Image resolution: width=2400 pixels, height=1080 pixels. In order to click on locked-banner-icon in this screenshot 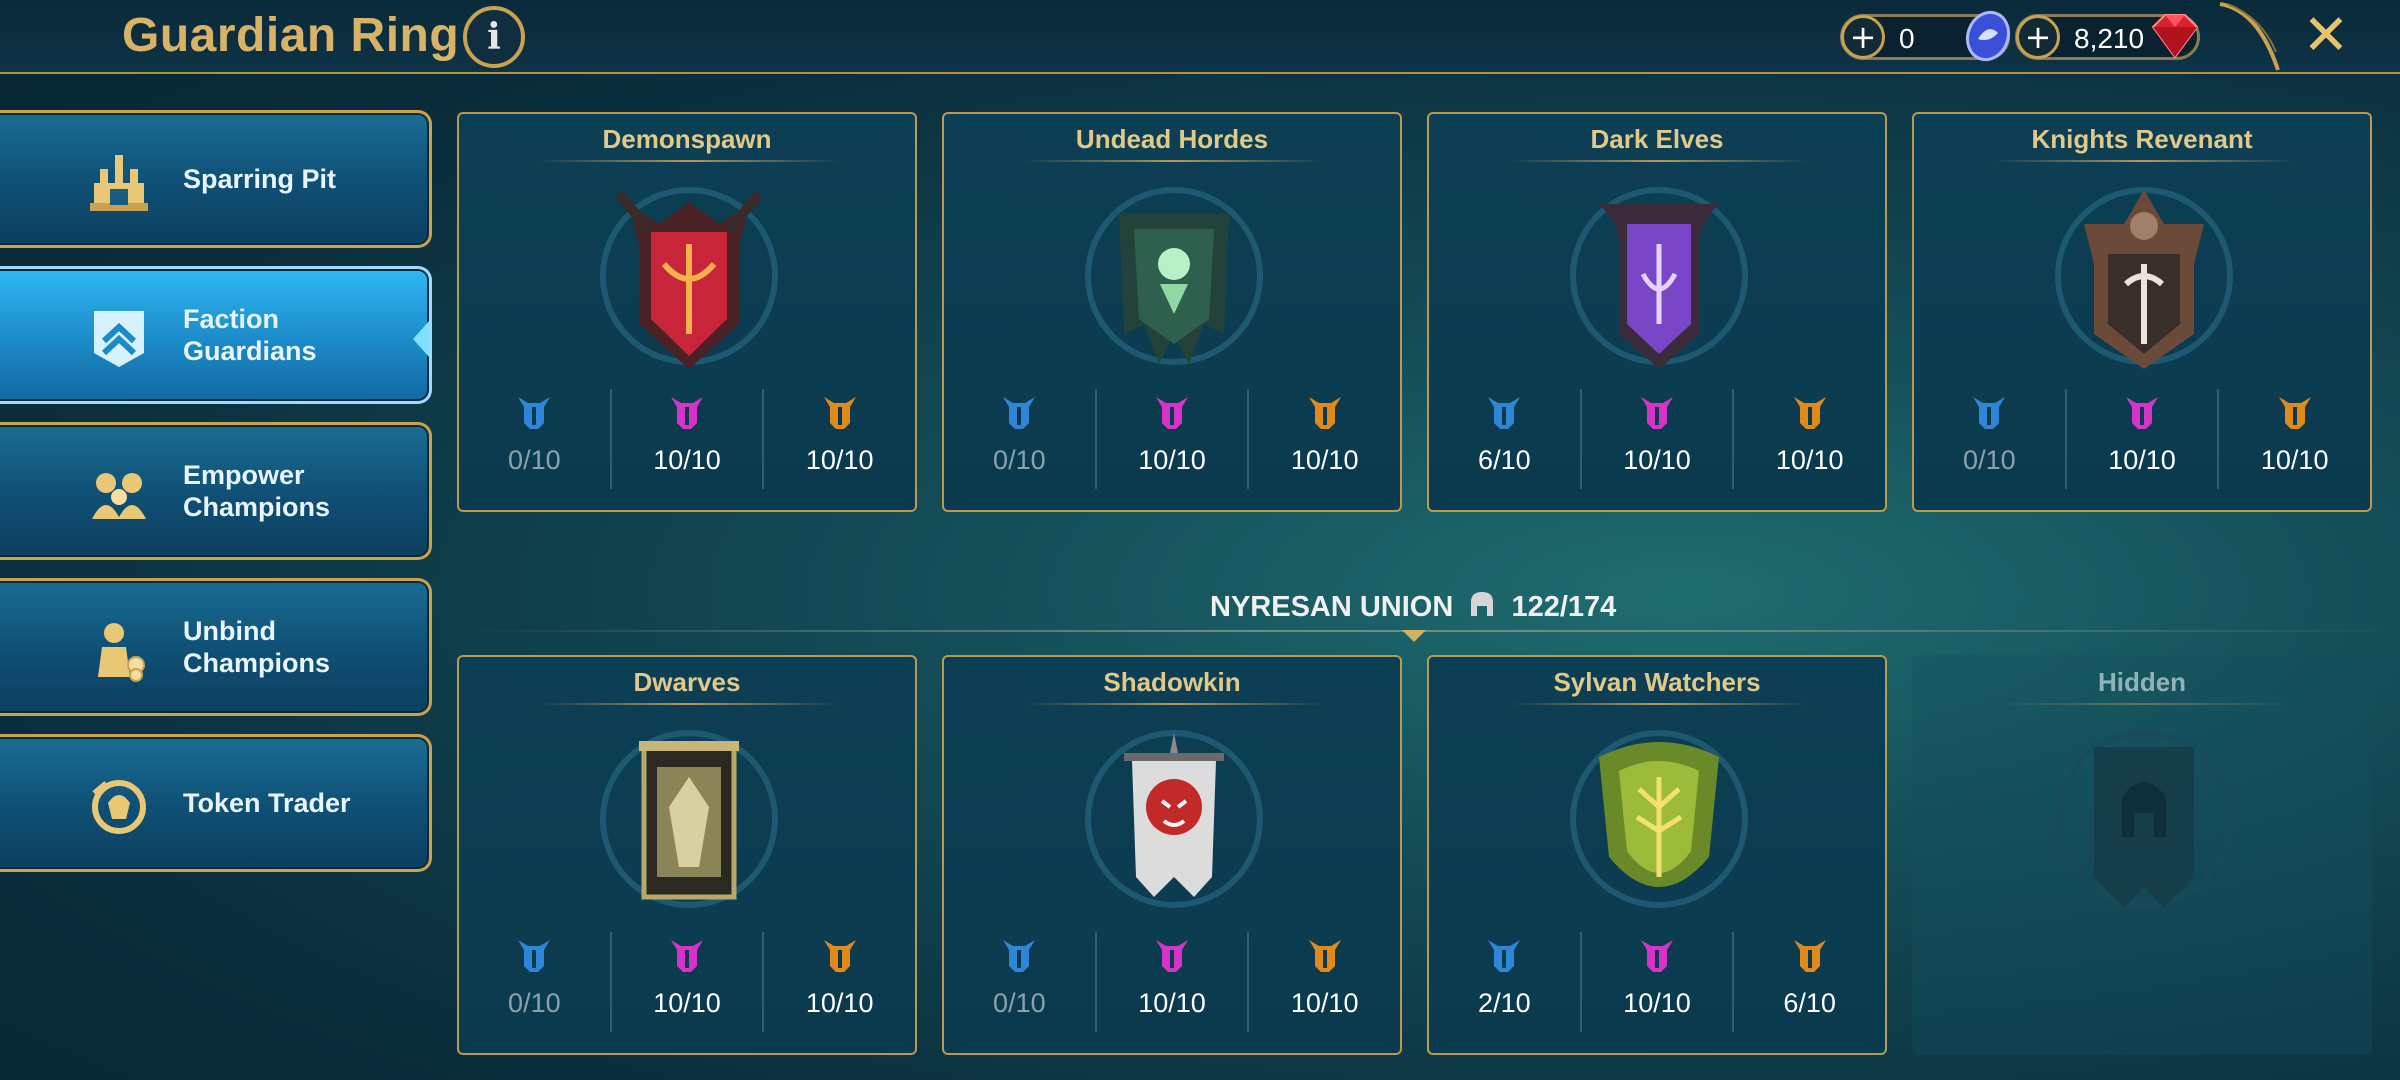, I will do `click(2144, 819)`.